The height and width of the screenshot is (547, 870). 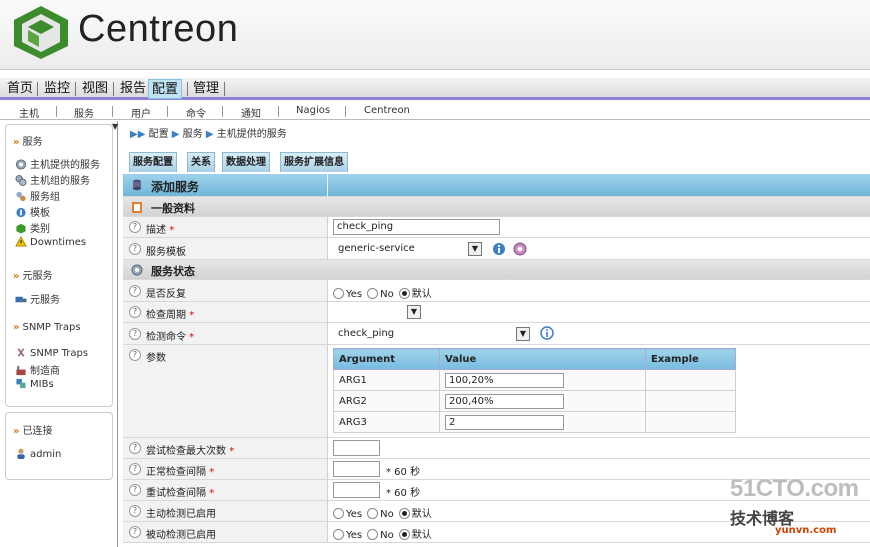 What do you see at coordinates (59, 446) in the screenshot?
I see `sidebar-connected-box: » 已连接 admin` at bounding box center [59, 446].